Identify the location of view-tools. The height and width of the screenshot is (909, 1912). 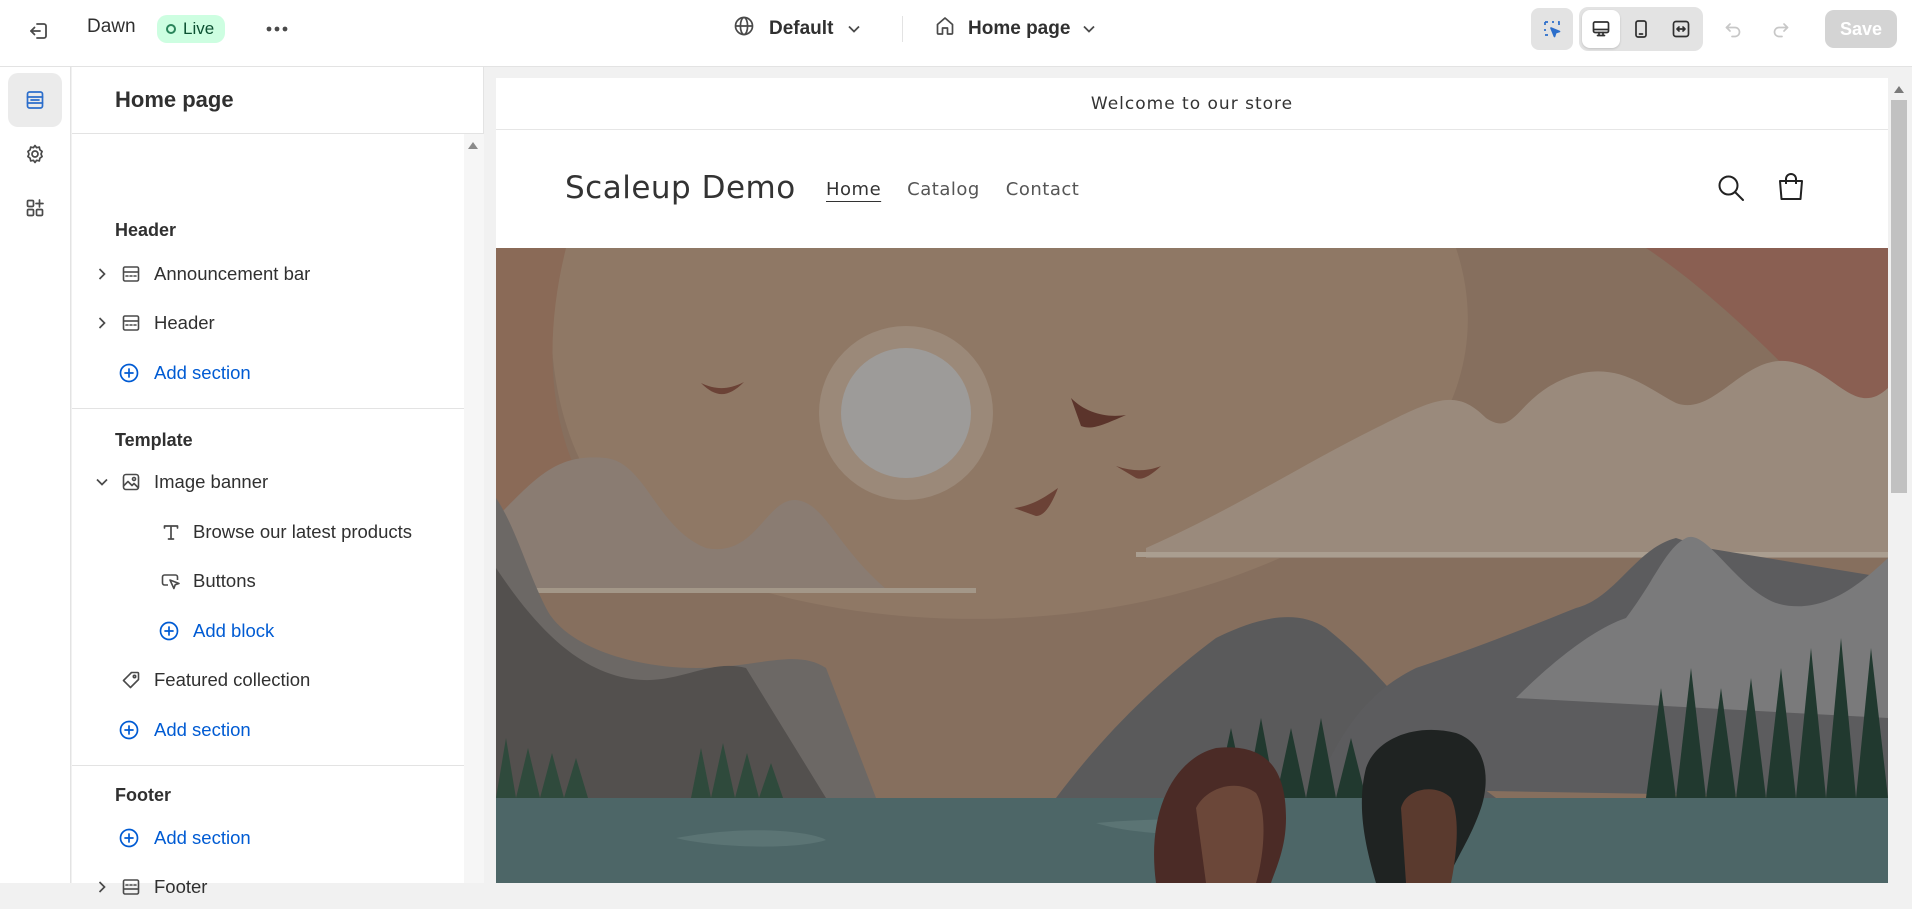
(1617, 29).